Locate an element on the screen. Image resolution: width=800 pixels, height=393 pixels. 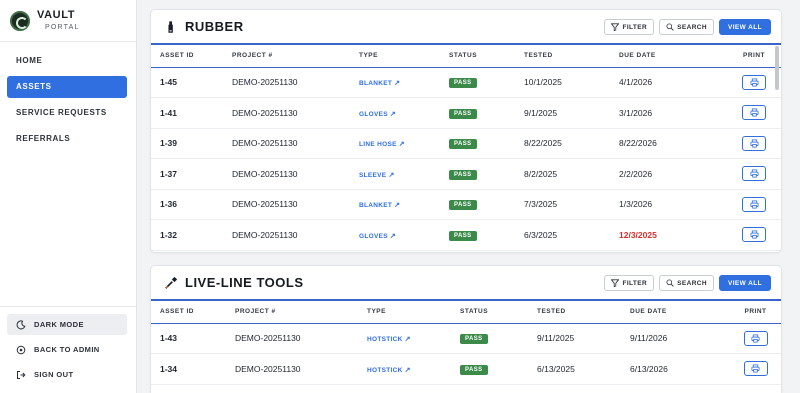
dark-mode-label: DARK MODE is located at coordinates (59, 324).